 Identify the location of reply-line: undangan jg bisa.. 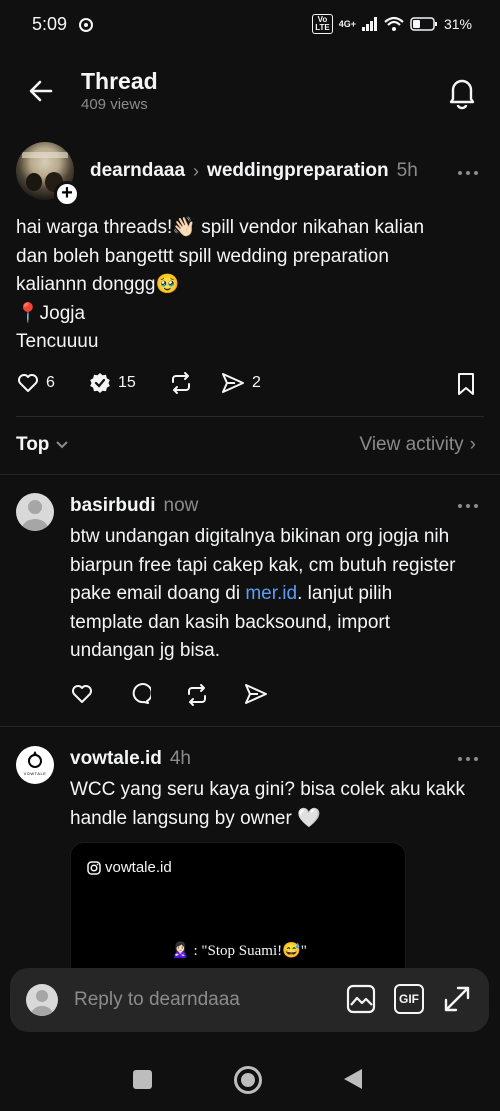
(145, 650).